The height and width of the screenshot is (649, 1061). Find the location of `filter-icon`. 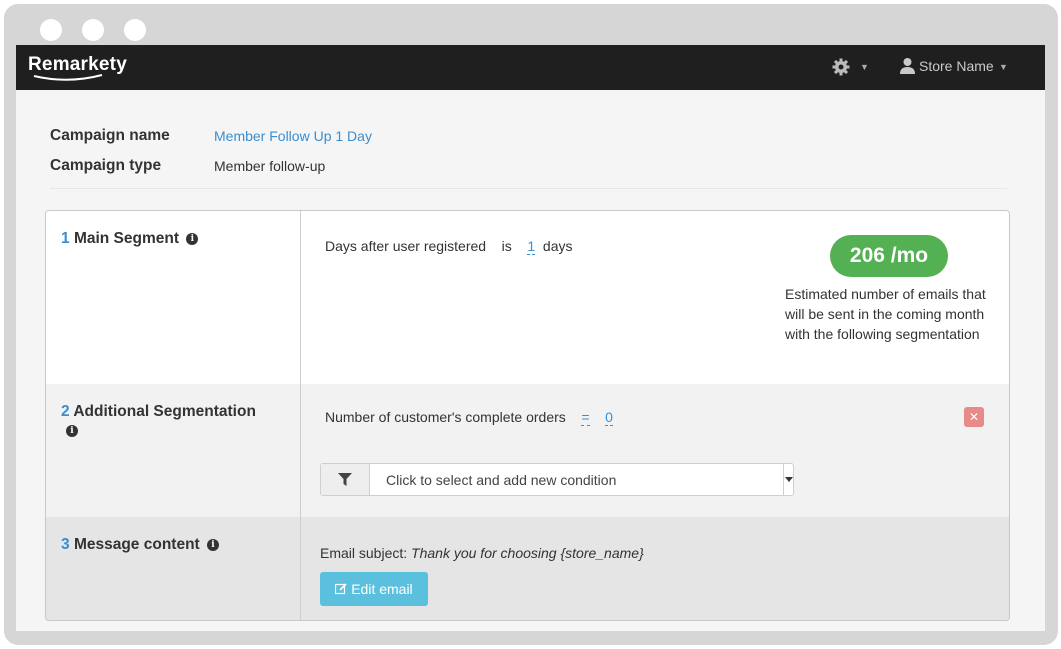

filter-icon is located at coordinates (345, 479).